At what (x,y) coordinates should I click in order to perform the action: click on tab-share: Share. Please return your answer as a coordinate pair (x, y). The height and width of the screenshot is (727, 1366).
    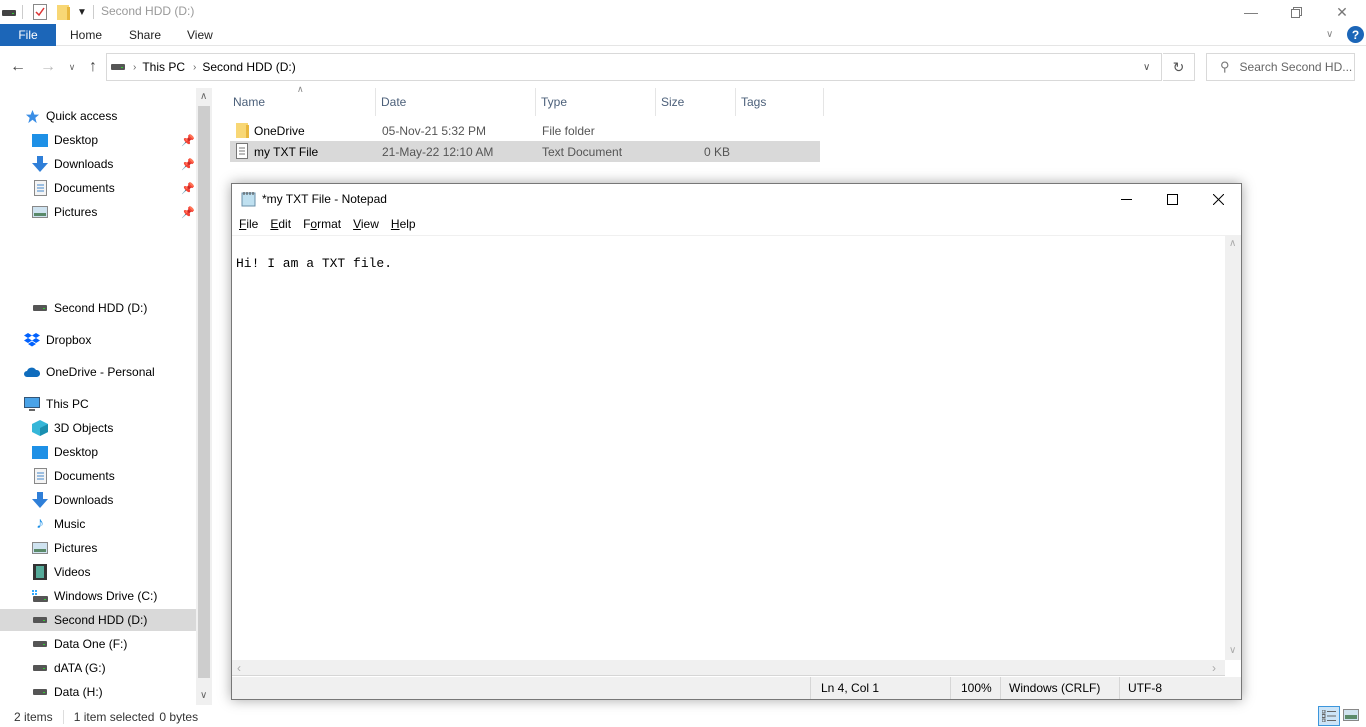
    Looking at the image, I should click on (145, 35).